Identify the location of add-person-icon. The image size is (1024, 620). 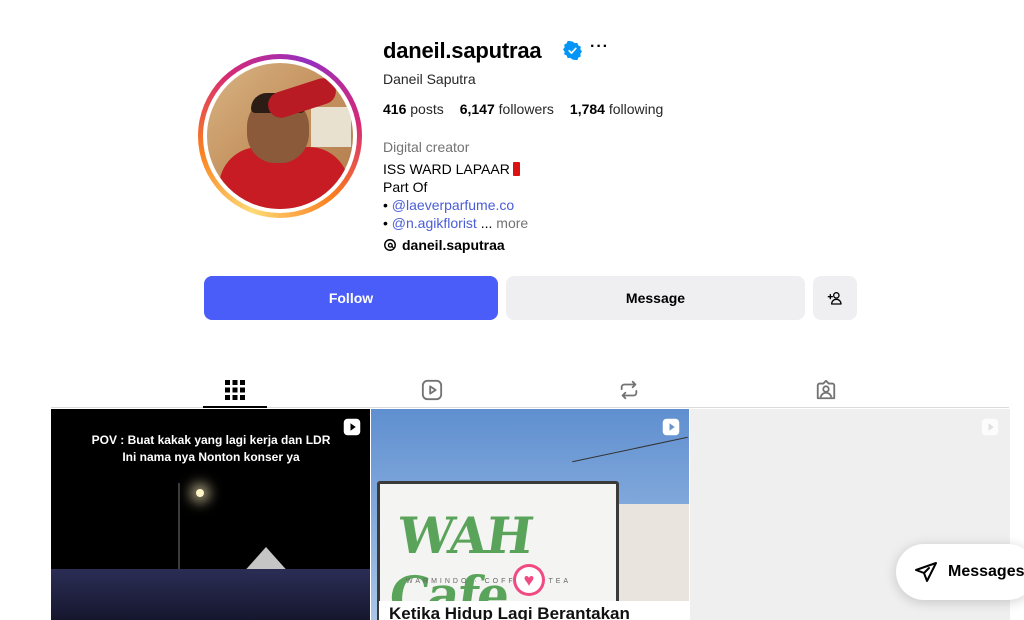
(834, 298).